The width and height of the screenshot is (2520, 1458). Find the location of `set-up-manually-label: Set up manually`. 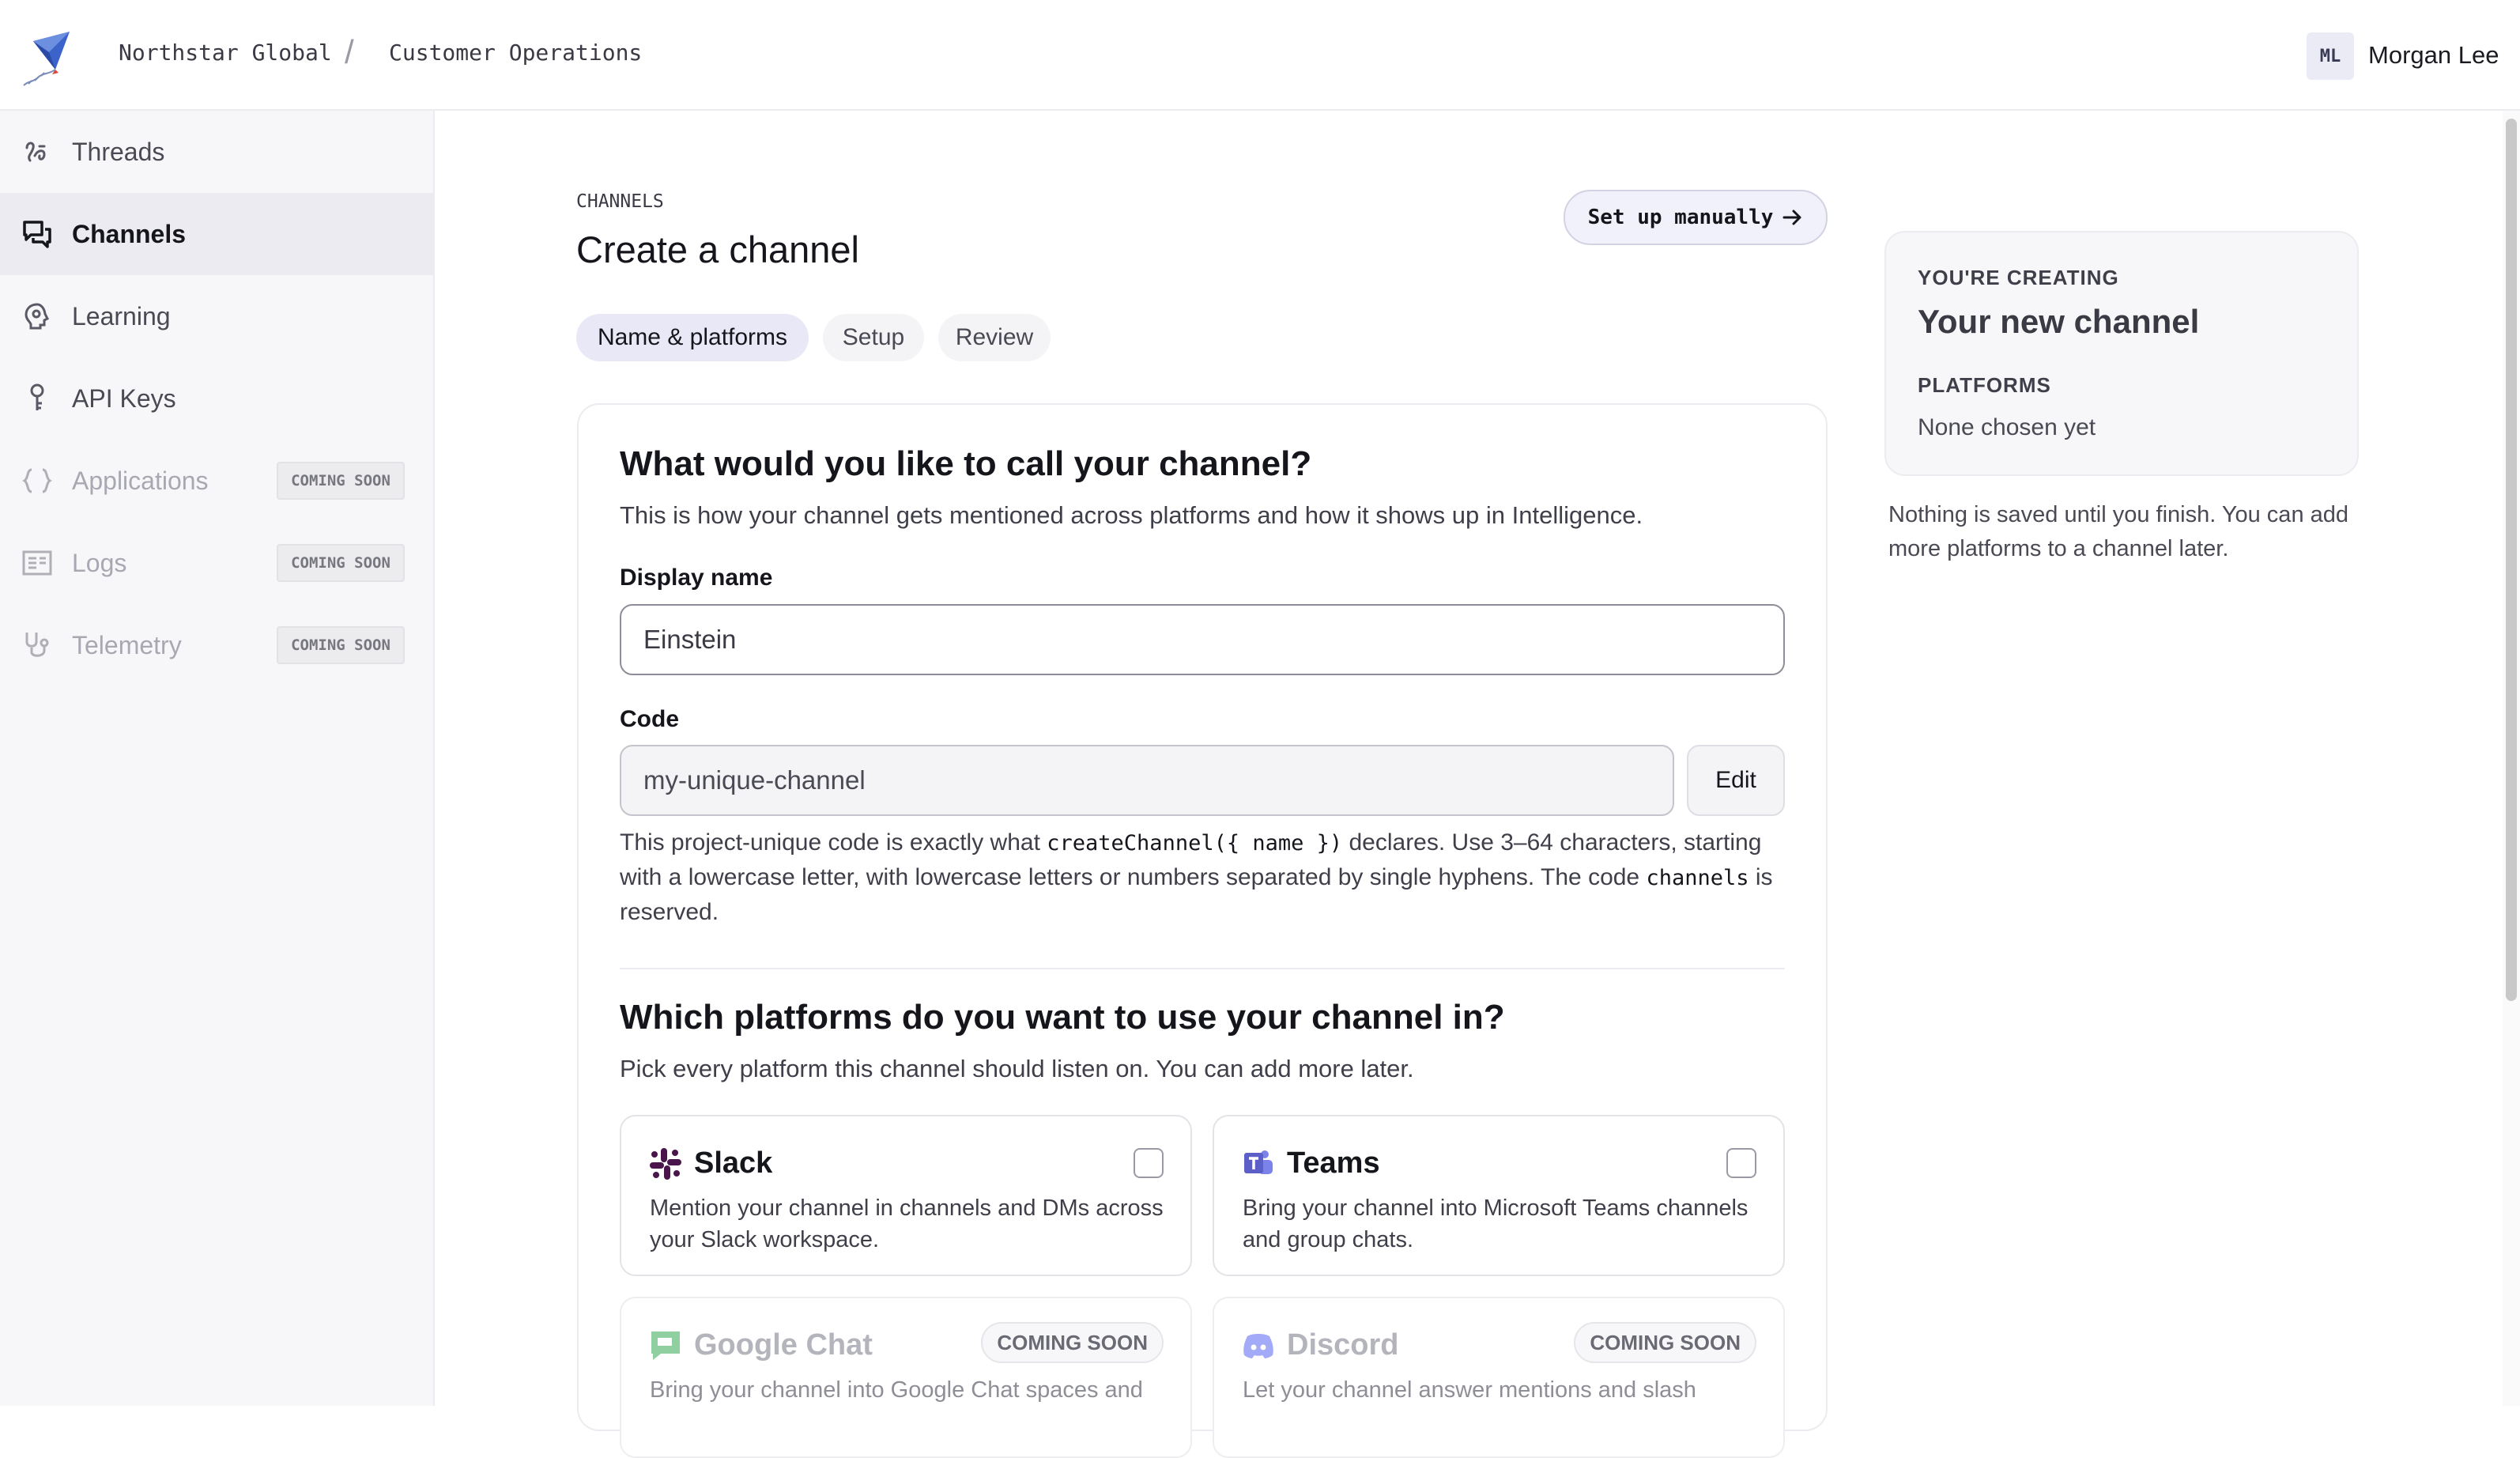

set-up-manually-label: Set up manually is located at coordinates (1680, 218).